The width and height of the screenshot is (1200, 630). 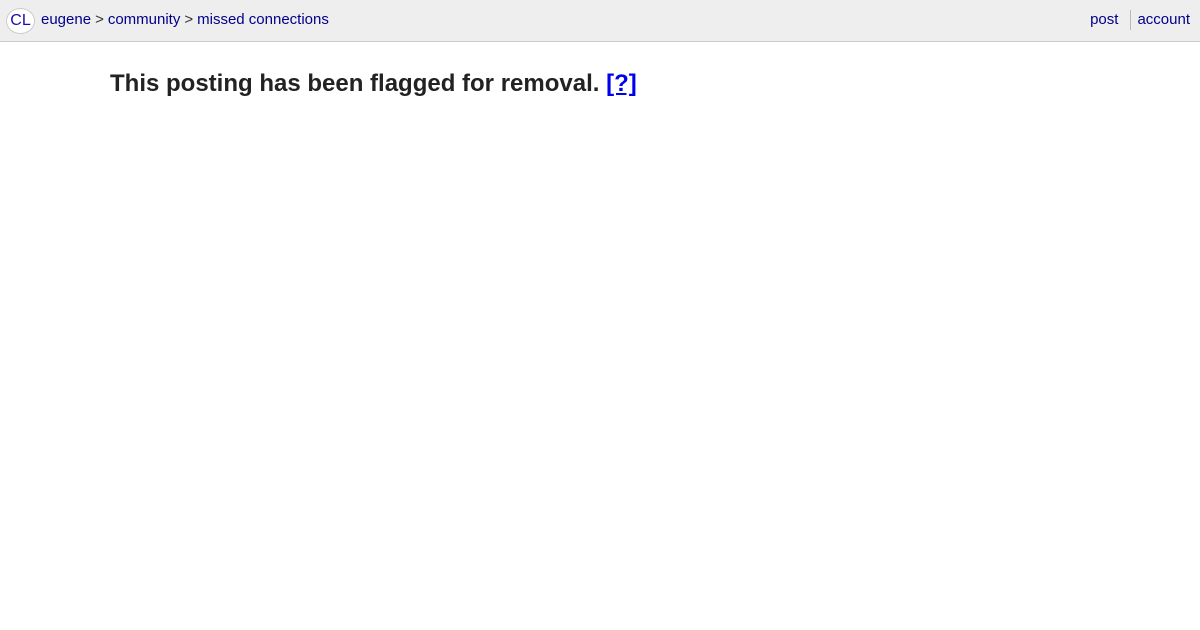 What do you see at coordinates (621, 83) in the screenshot?
I see `help-link: [?]` at bounding box center [621, 83].